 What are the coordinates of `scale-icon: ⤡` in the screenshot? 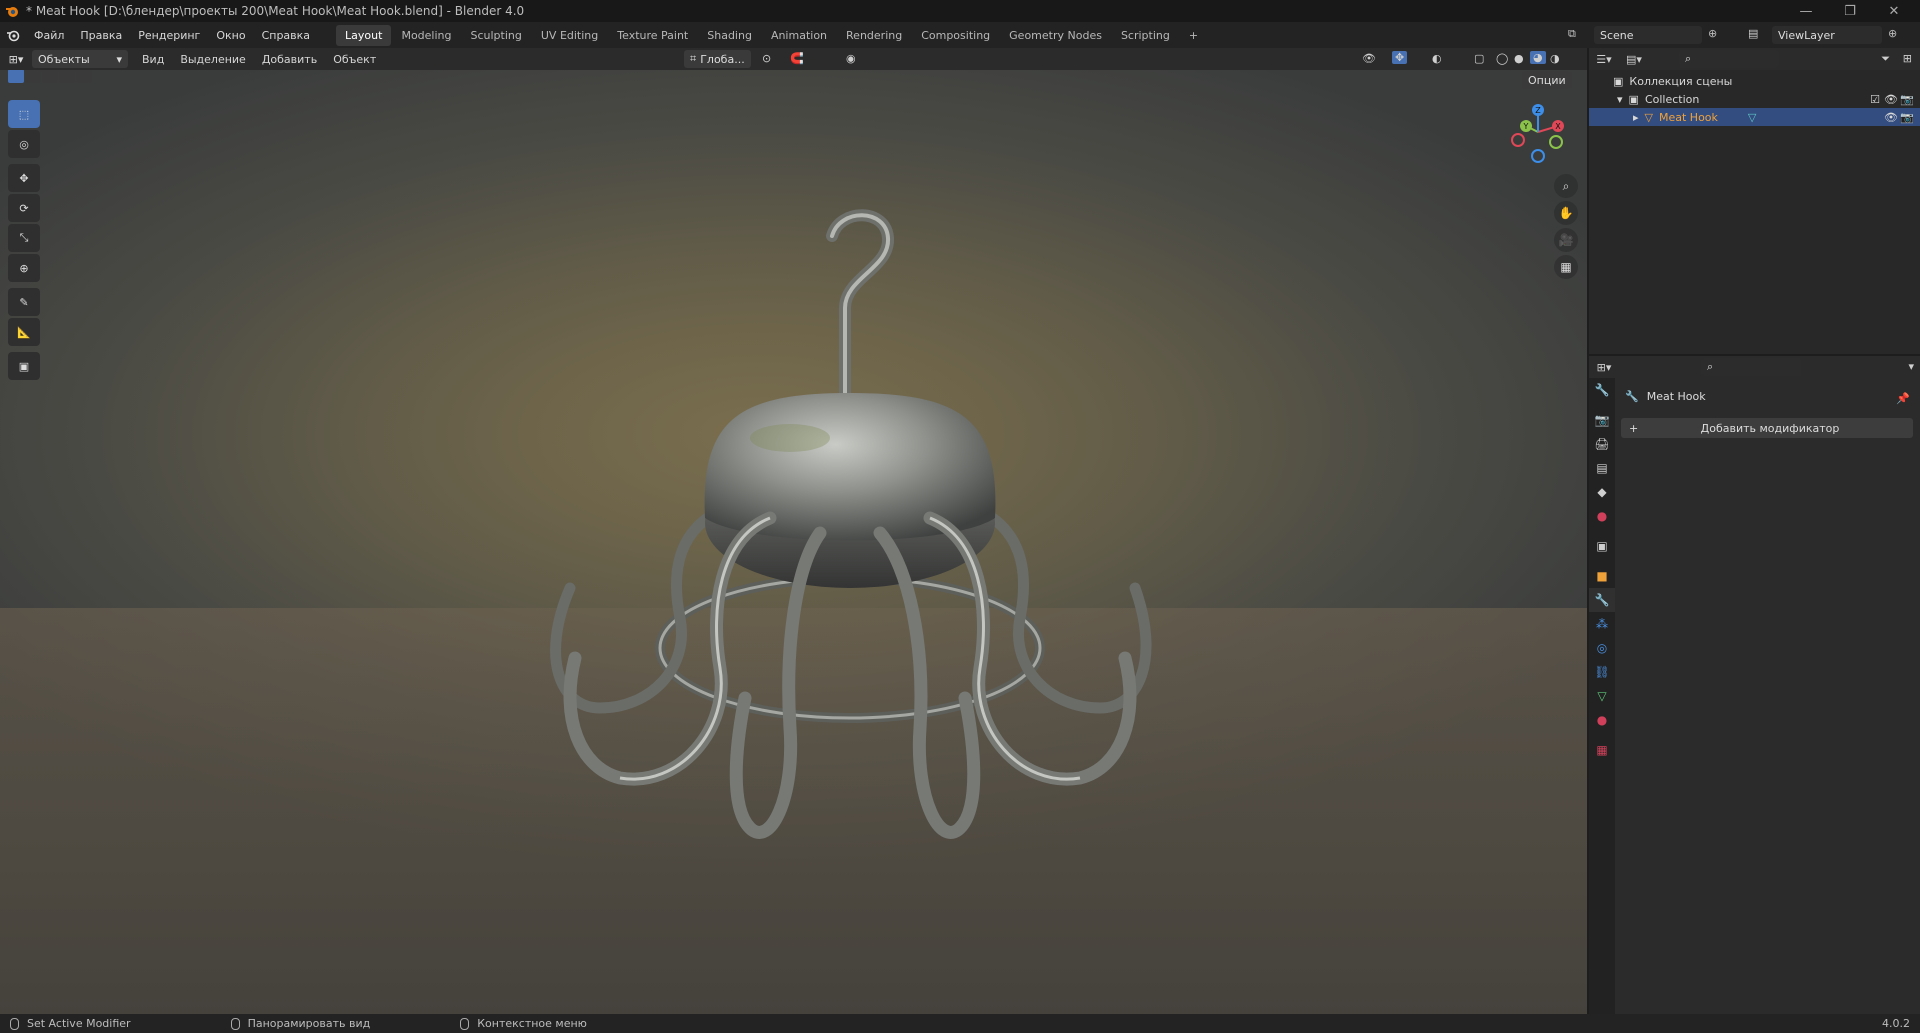 It's located at (24, 238).